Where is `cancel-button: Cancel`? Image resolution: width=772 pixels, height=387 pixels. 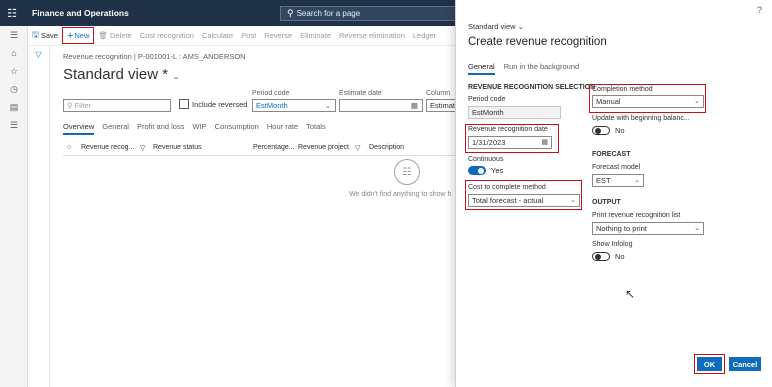 cancel-button: Cancel is located at coordinates (745, 364).